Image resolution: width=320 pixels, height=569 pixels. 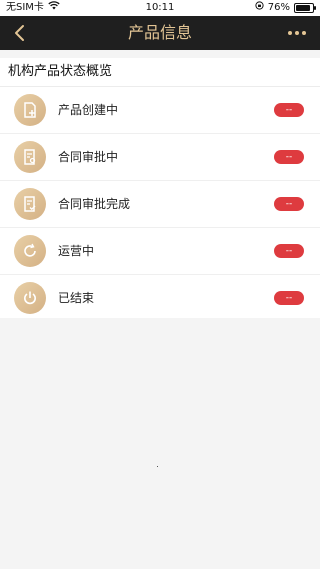 I want to click on orientation-lock-icon, so click(x=259, y=8).